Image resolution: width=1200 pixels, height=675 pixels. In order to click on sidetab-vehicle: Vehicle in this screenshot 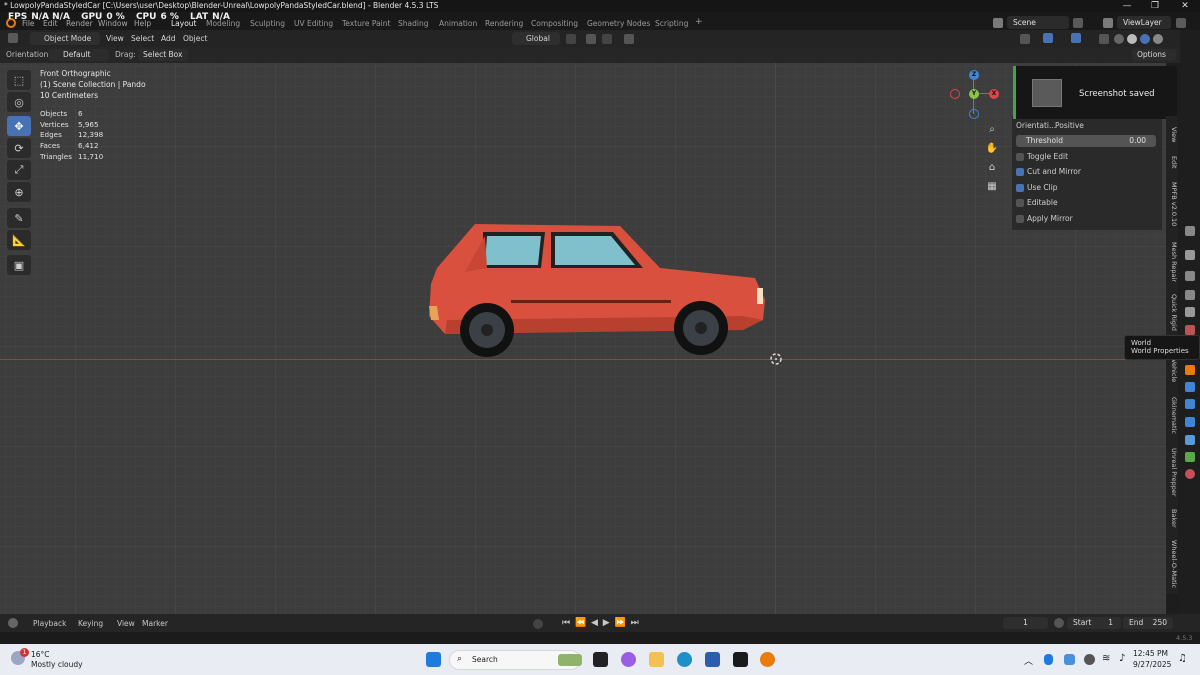, I will do `click(1172, 371)`.